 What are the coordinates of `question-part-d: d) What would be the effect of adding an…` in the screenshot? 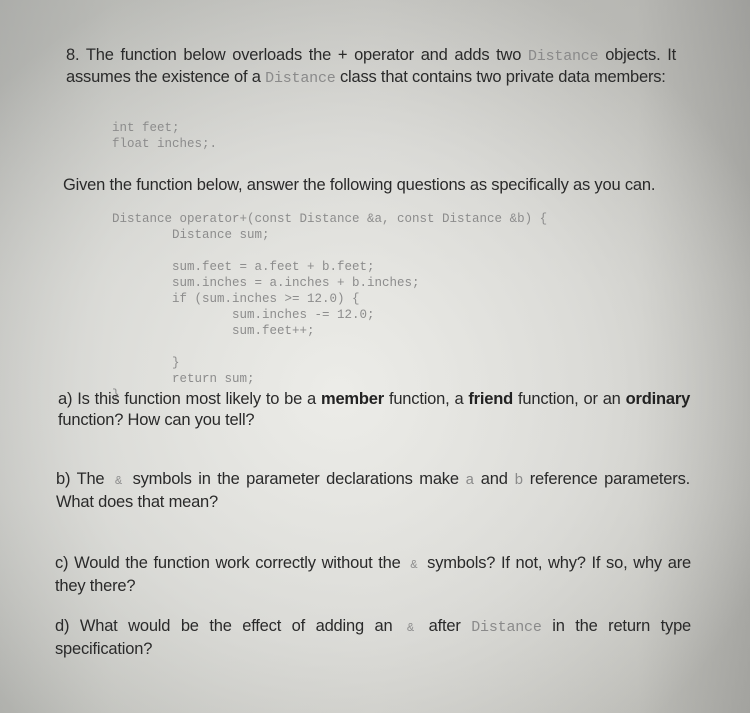 It's located at (373, 638).